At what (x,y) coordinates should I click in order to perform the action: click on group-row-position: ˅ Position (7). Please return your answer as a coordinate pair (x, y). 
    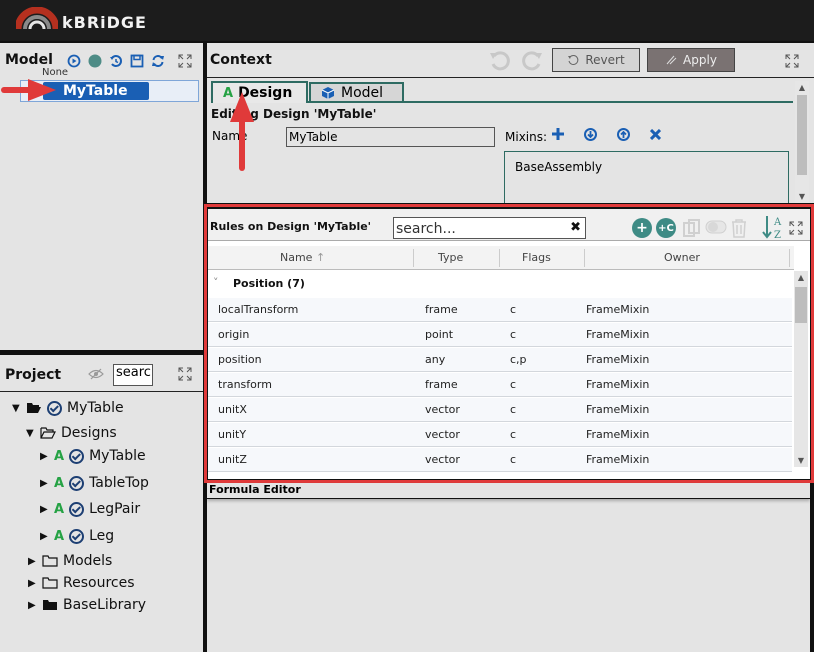
    Looking at the image, I should click on (501, 283).